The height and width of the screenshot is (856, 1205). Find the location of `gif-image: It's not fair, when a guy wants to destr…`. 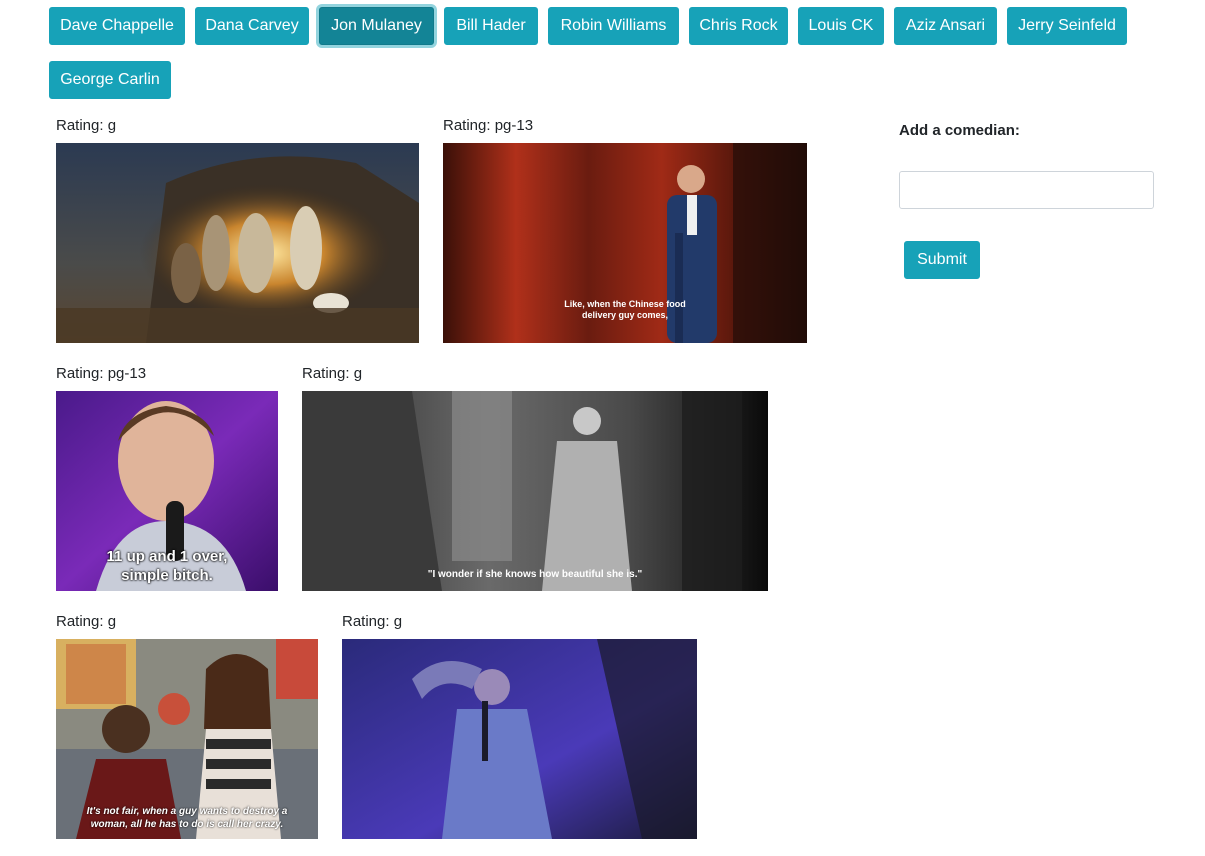

gif-image: It's not fair, when a guy wants to destr… is located at coordinates (187, 739).